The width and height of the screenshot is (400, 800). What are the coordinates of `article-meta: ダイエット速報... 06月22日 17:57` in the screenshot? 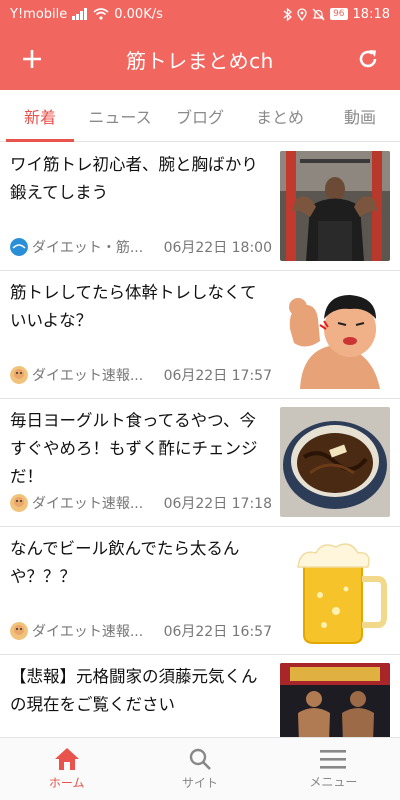 It's located at (141, 375).